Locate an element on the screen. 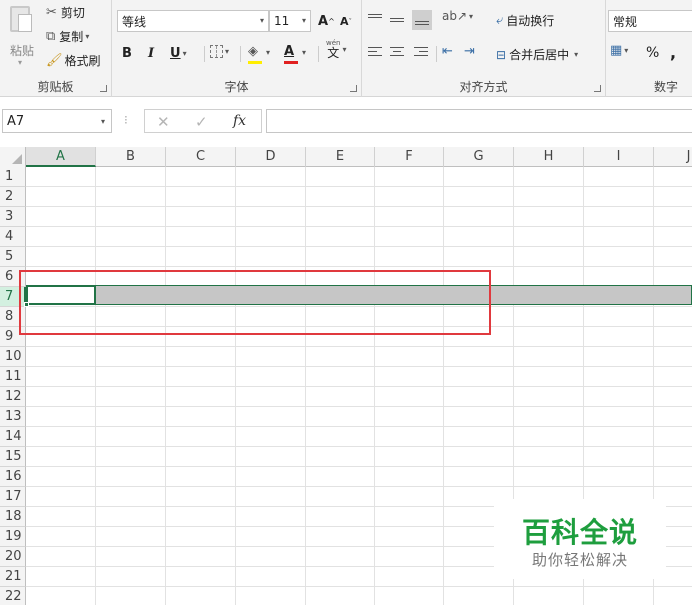 Image resolution: width=692 pixels, height=605 pixels. paintbrush-icon: 🖌 is located at coordinates (54, 60).